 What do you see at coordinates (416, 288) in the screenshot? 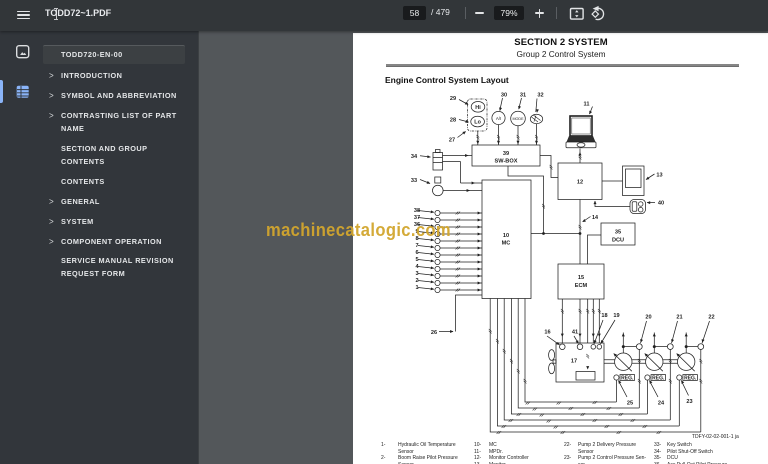
I see `svg-text: 1` at bounding box center [416, 288].